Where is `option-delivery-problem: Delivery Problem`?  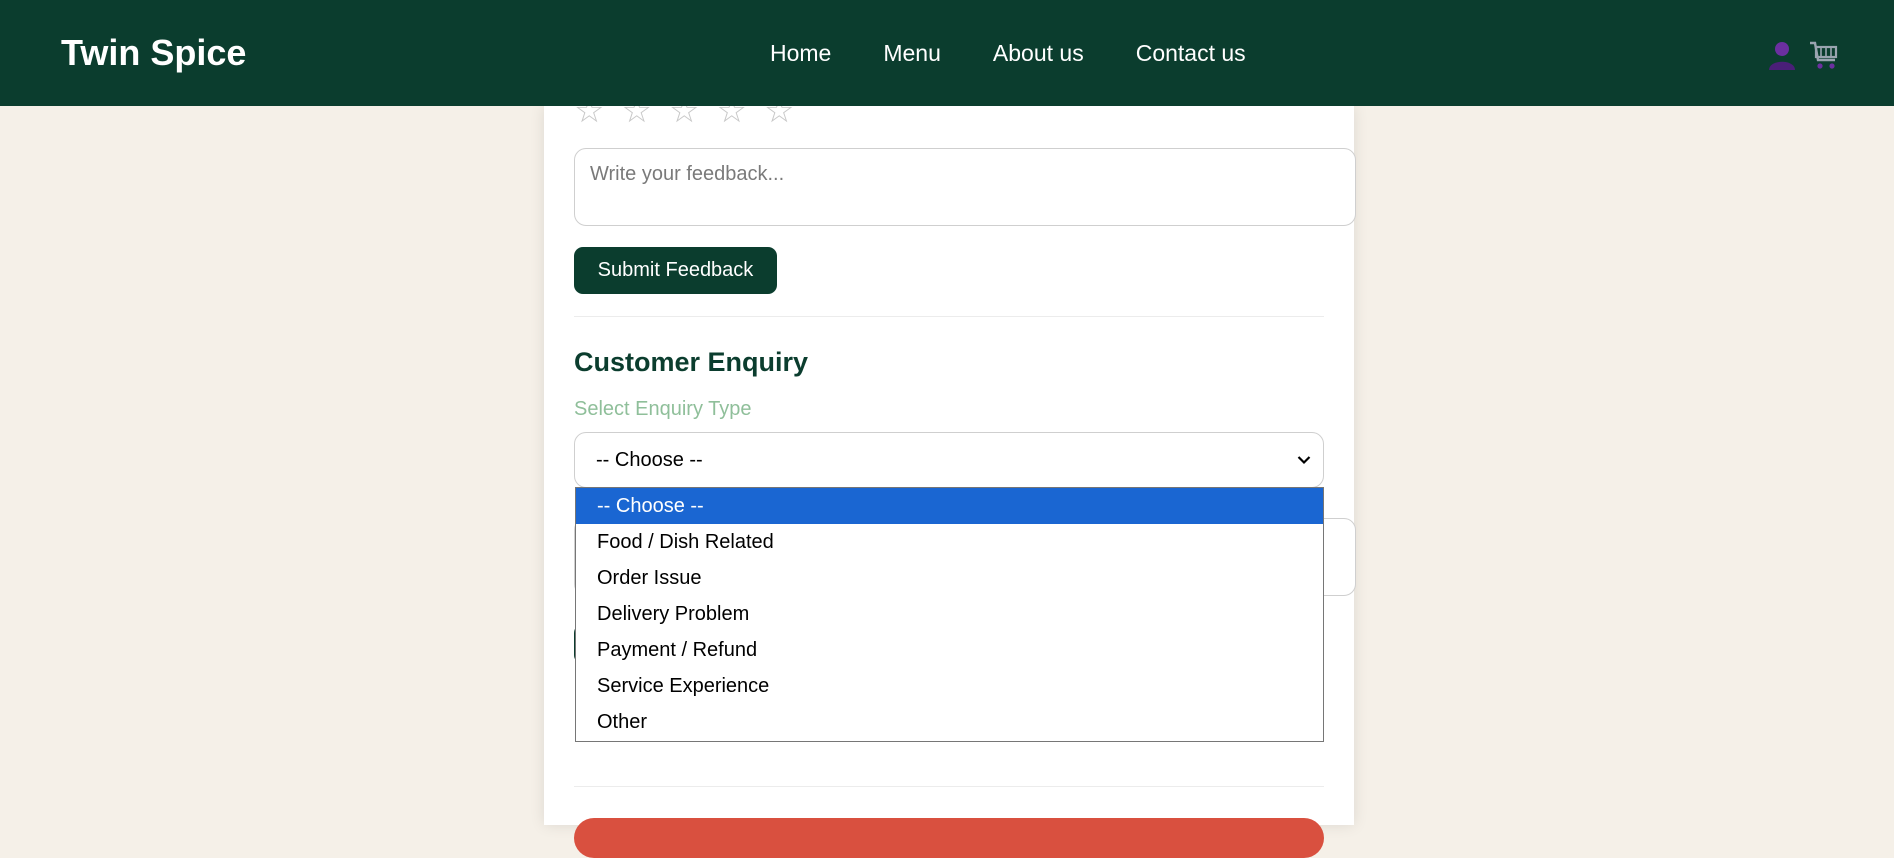
option-delivery-problem: Delivery Problem is located at coordinates (949, 614).